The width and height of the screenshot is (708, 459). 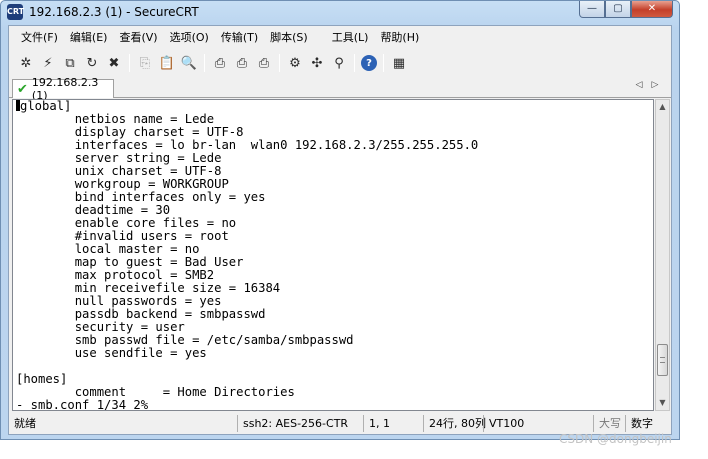 I want to click on maximize-button: ▢, so click(x=618, y=9).